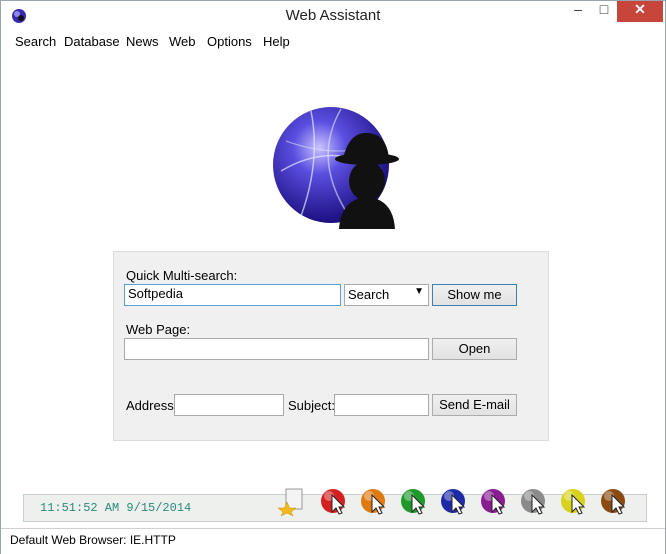  Describe the element at coordinates (374, 501) in the screenshot. I see `orange-cursor-icon` at that location.